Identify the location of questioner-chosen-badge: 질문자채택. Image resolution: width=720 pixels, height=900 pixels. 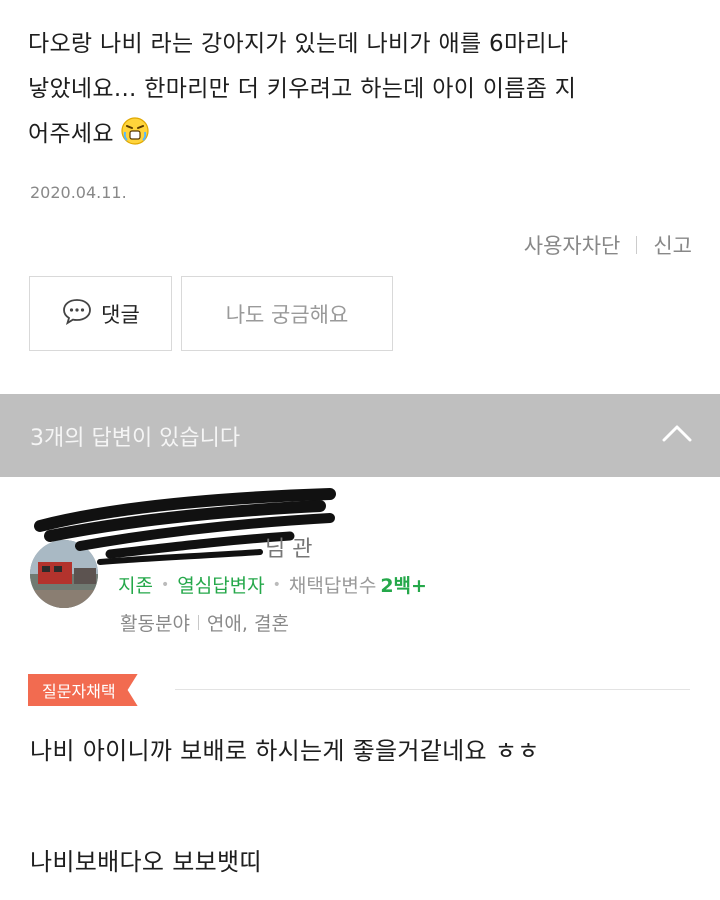
(83, 690).